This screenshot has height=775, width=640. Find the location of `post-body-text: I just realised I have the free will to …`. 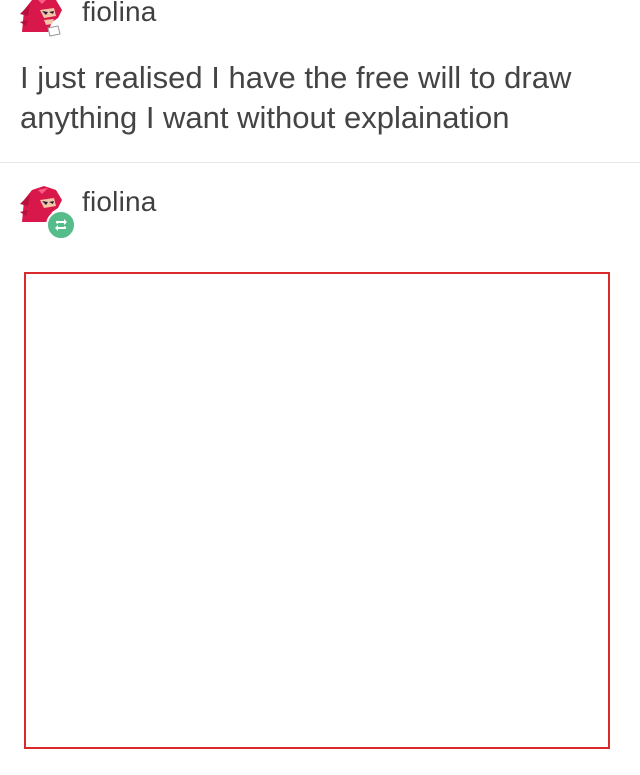

post-body-text: I just realised I have the free will to … is located at coordinates (296, 97).